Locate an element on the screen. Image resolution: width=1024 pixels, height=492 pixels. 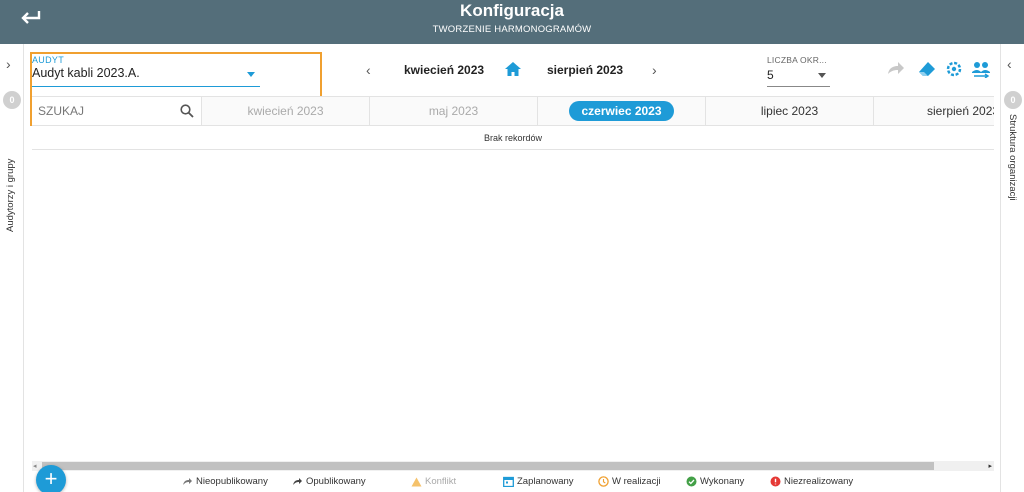
range-start-month: kwiecień 2023 is located at coordinates (444, 70).